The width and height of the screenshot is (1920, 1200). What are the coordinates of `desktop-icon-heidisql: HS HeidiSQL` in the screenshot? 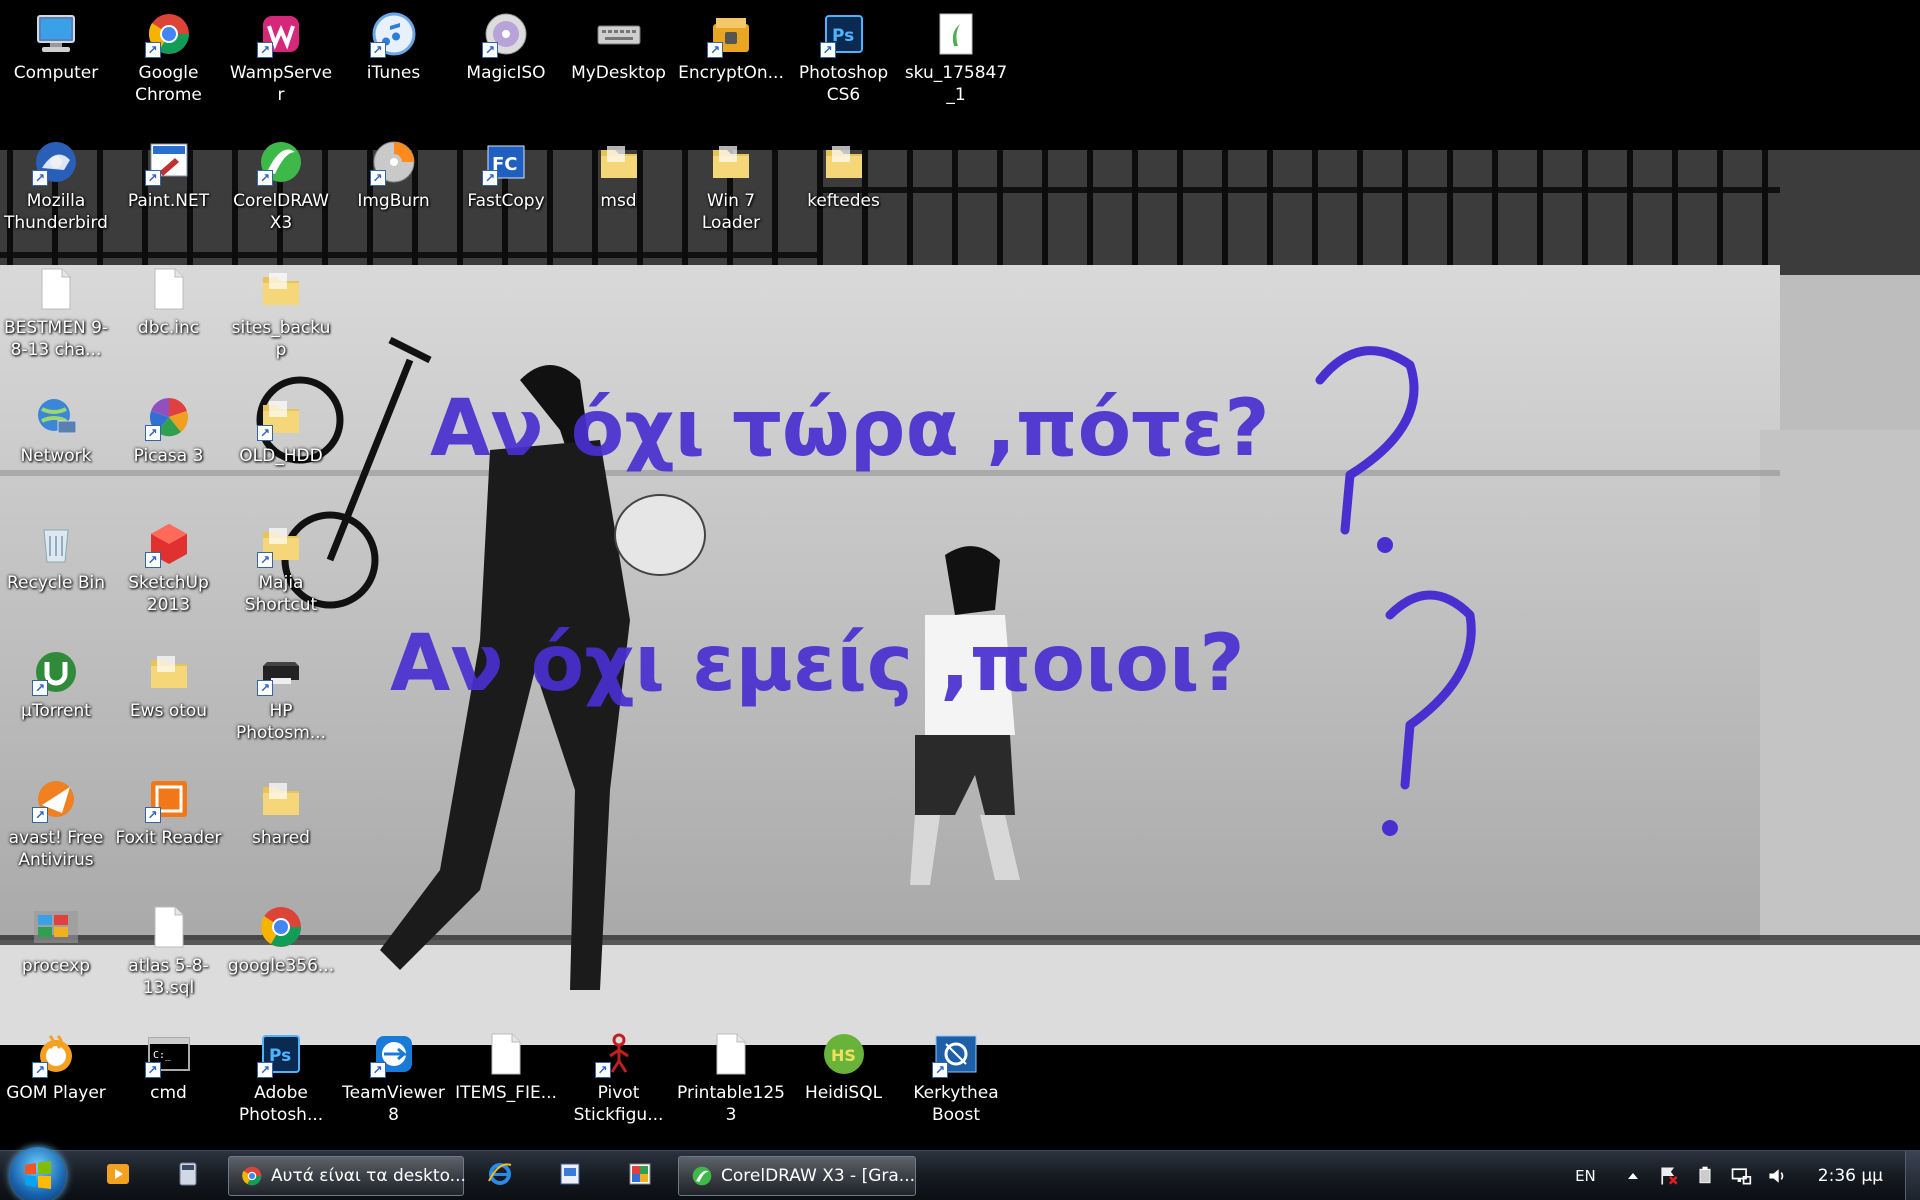 It's located at (844, 1082).